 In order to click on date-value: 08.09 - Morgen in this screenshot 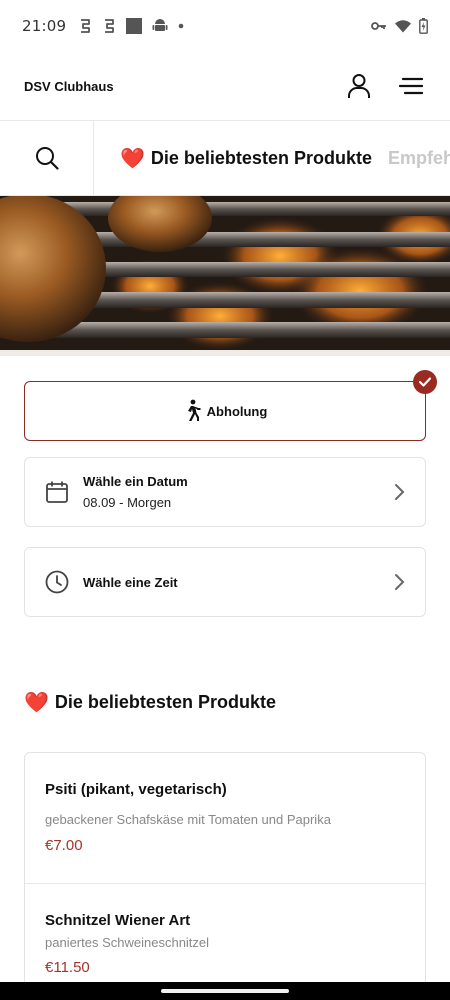, I will do `click(127, 502)`.